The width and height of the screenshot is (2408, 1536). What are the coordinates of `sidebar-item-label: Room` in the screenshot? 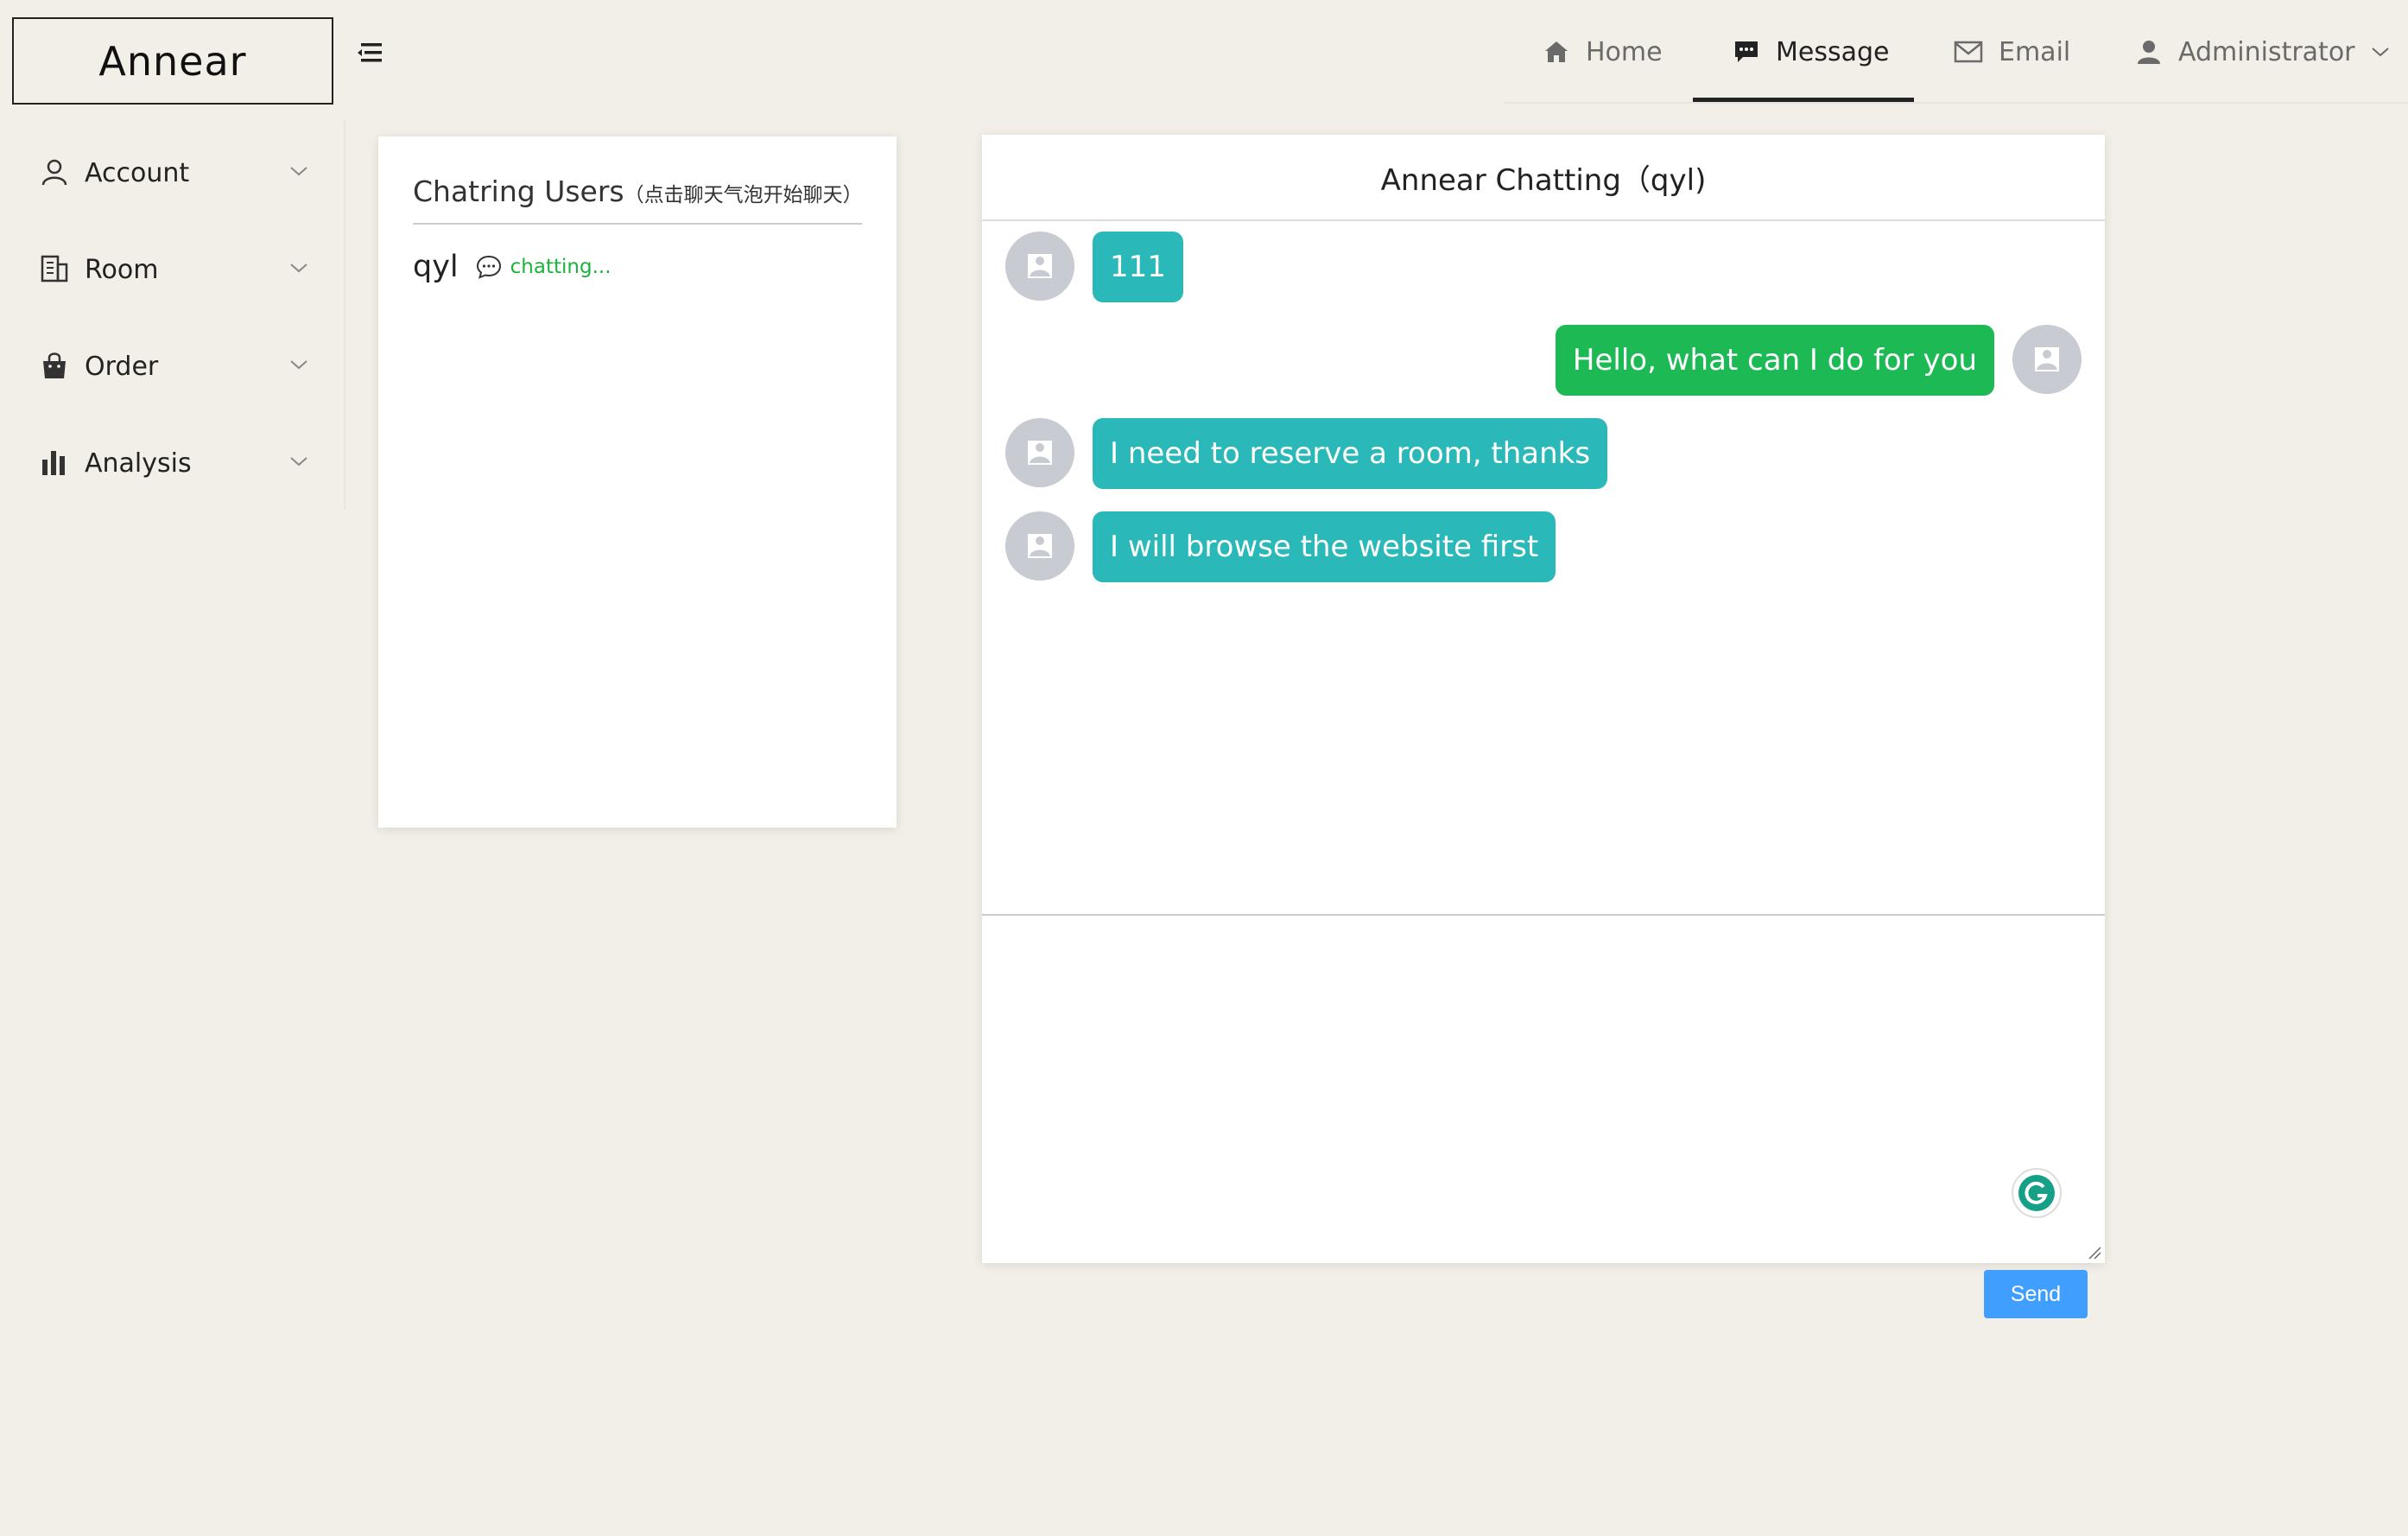 It's located at (122, 269).